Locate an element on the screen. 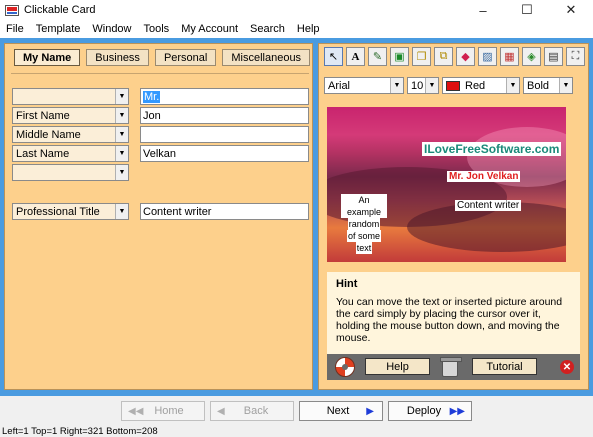 The image size is (593, 437). close-icon: ✕ is located at coordinates (567, 367).